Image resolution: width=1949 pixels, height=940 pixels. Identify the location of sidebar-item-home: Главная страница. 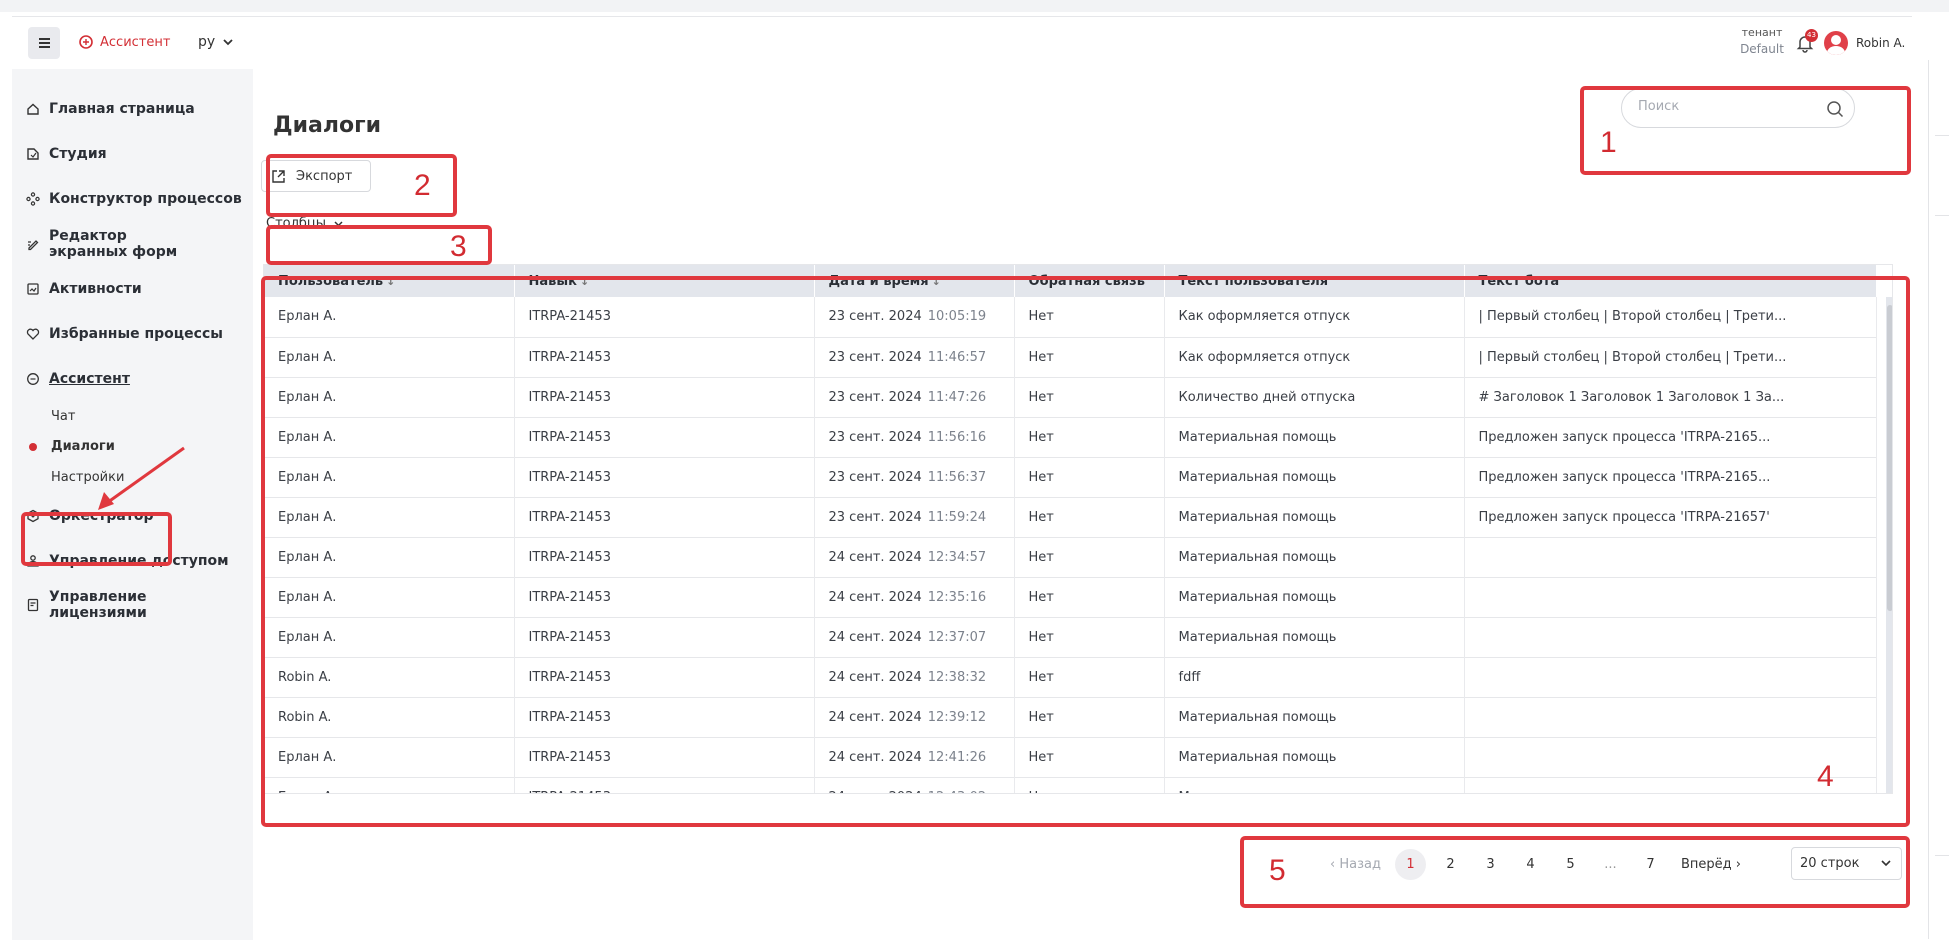
(132, 109).